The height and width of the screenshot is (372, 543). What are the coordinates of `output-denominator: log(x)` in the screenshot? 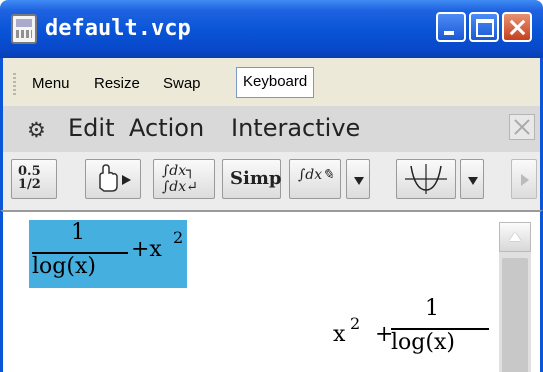 It's located at (423, 342).